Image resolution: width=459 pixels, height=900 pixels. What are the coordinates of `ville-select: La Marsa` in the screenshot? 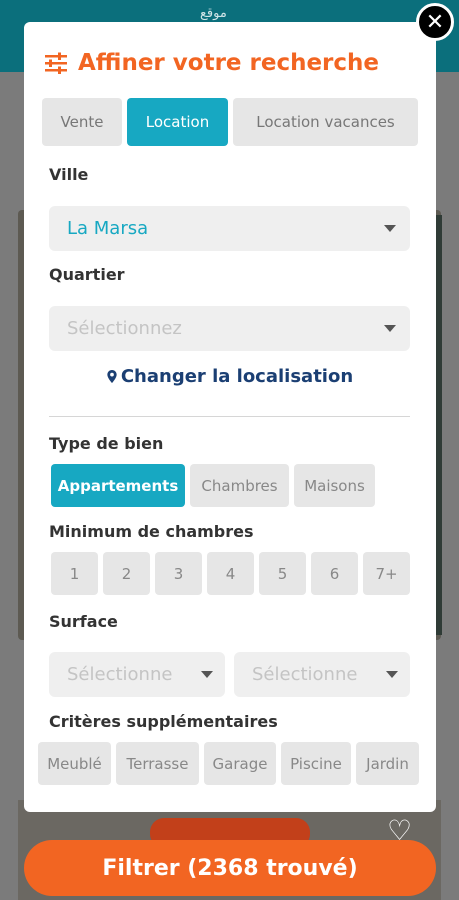 It's located at (229, 228).